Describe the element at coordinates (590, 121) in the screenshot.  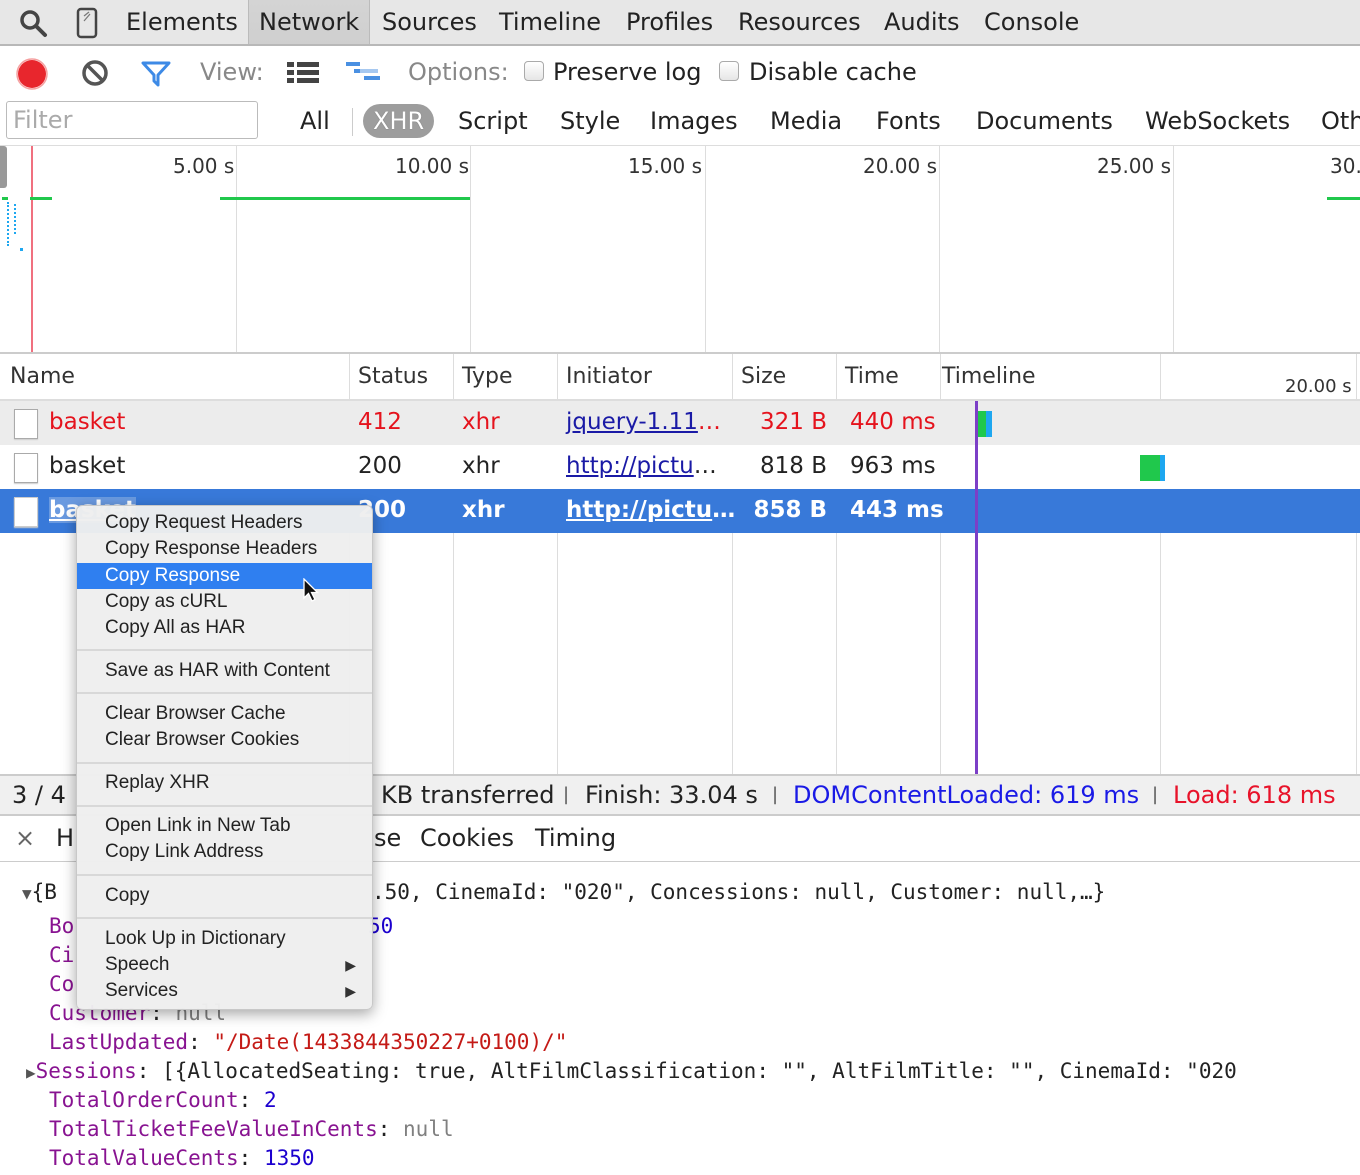
I see `filter-type-style: Style` at that location.